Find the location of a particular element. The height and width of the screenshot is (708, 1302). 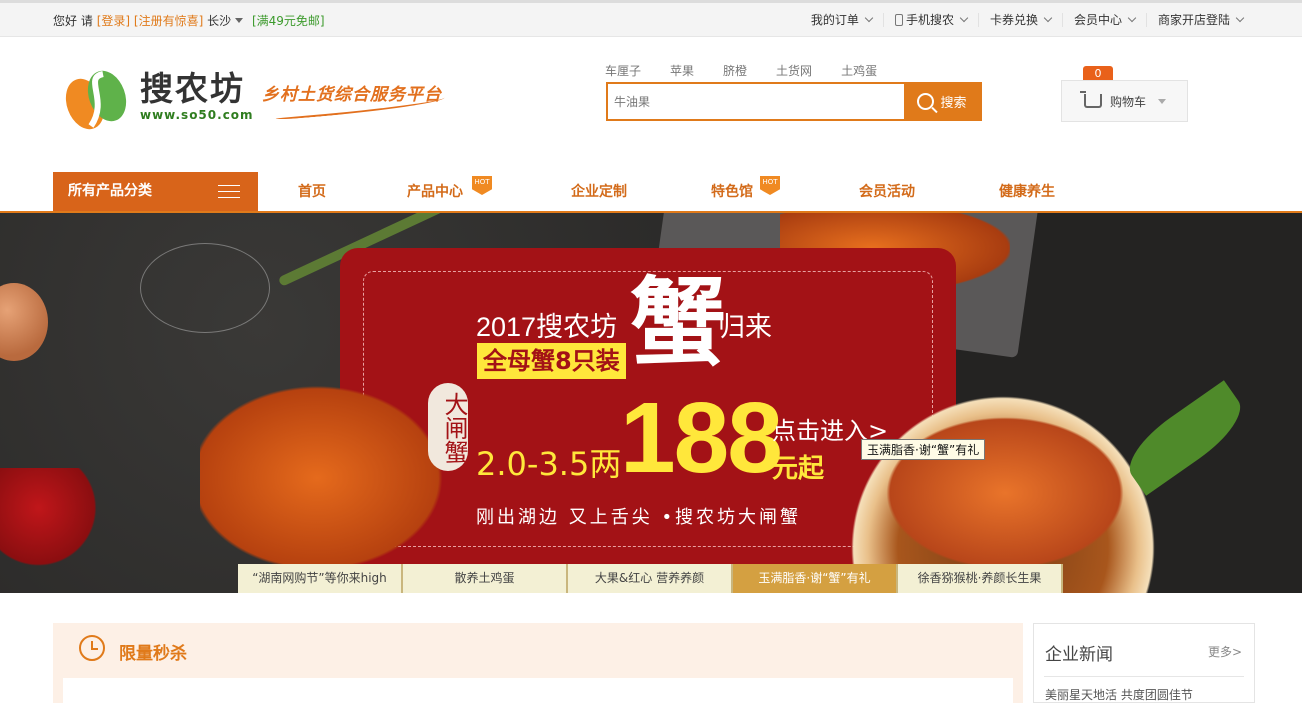

pepper-image is located at coordinates (55, 518).